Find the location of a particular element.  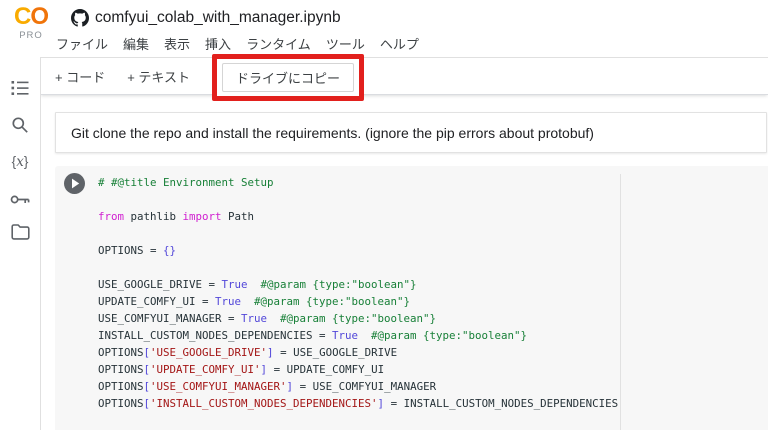

menubar: ファイル 編集 表示 挿入 ランタイム ツール ヘルプ is located at coordinates (237, 43).